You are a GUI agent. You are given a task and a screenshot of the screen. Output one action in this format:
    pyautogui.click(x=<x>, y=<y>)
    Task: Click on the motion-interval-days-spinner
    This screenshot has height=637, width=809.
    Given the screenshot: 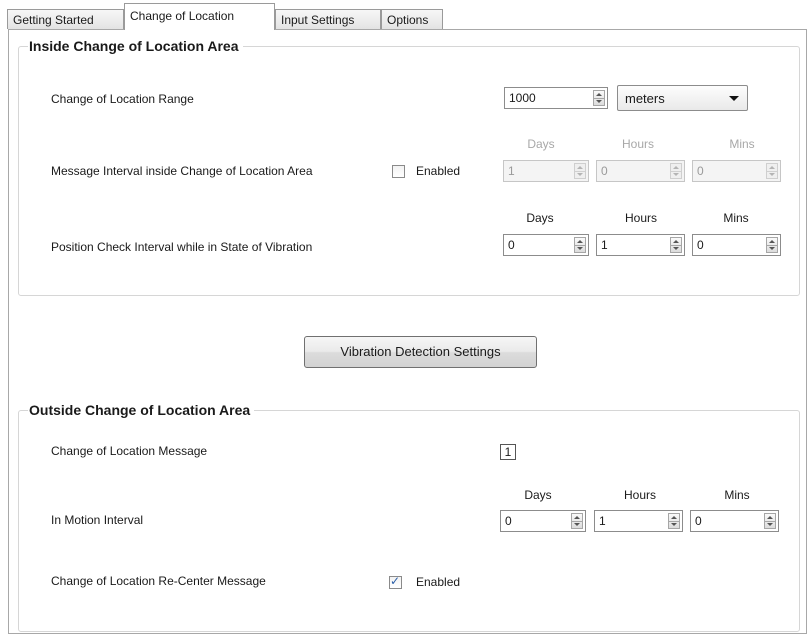 What is the action you would take?
    pyautogui.click(x=577, y=521)
    